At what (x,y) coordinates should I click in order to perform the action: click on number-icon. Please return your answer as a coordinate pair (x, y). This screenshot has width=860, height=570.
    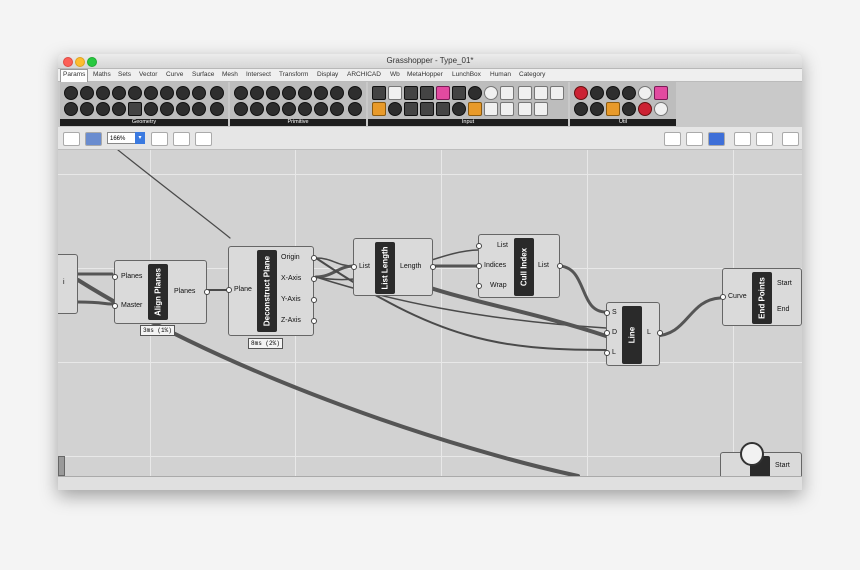
    Looking at the image, I should click on (273, 109).